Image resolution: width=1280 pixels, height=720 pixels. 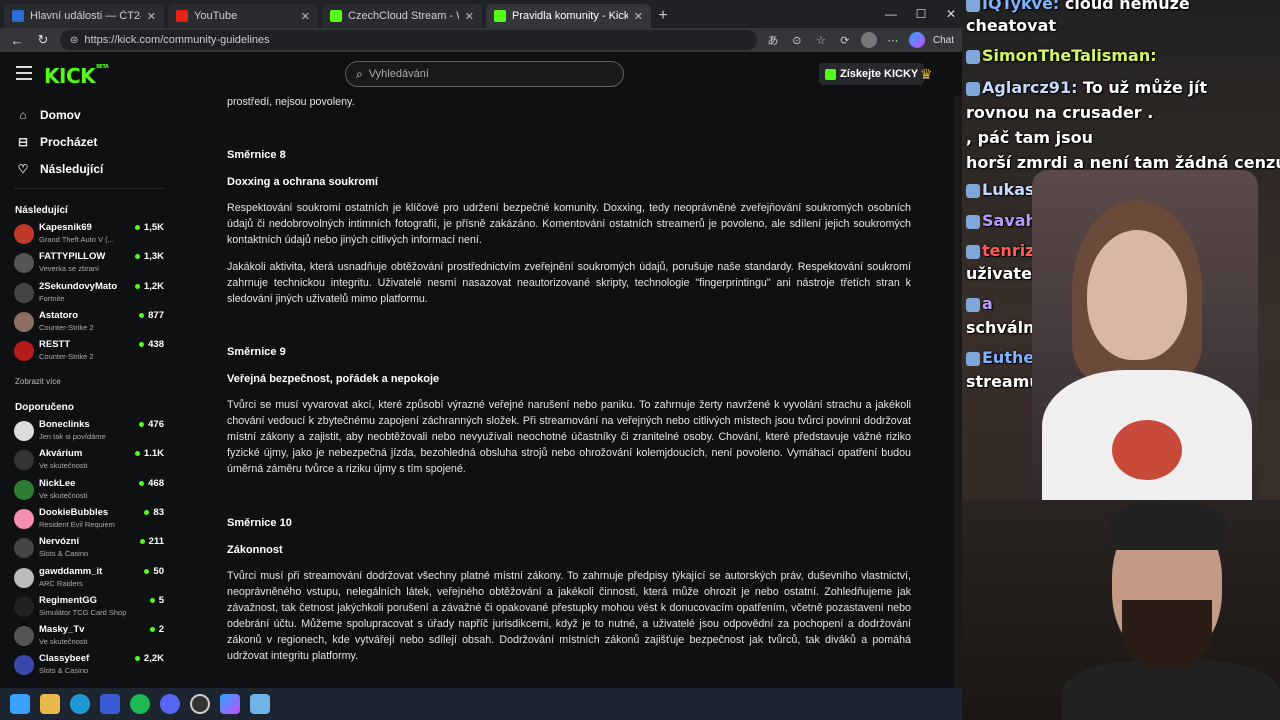 I want to click on scrollbar, so click(x=958, y=392).